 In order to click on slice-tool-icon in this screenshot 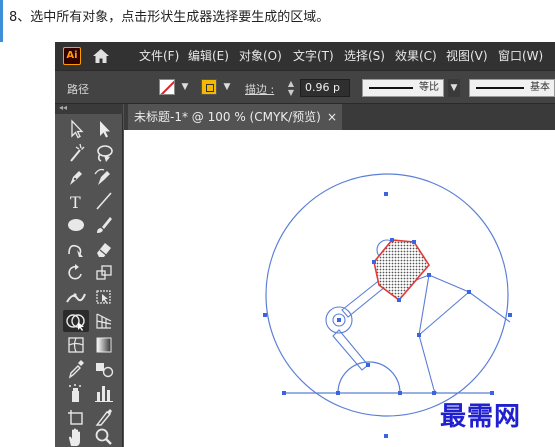, I will do `click(104, 417)`.